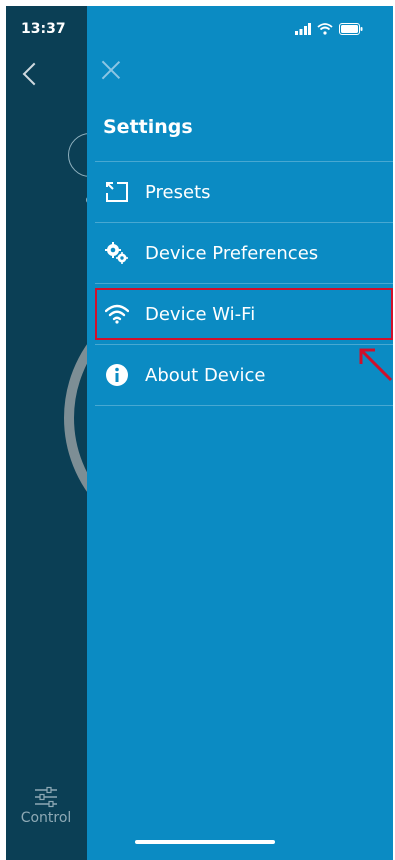 This screenshot has height=860, width=395. What do you see at coordinates (178, 192) in the screenshot?
I see `menu-label: Presets` at bounding box center [178, 192].